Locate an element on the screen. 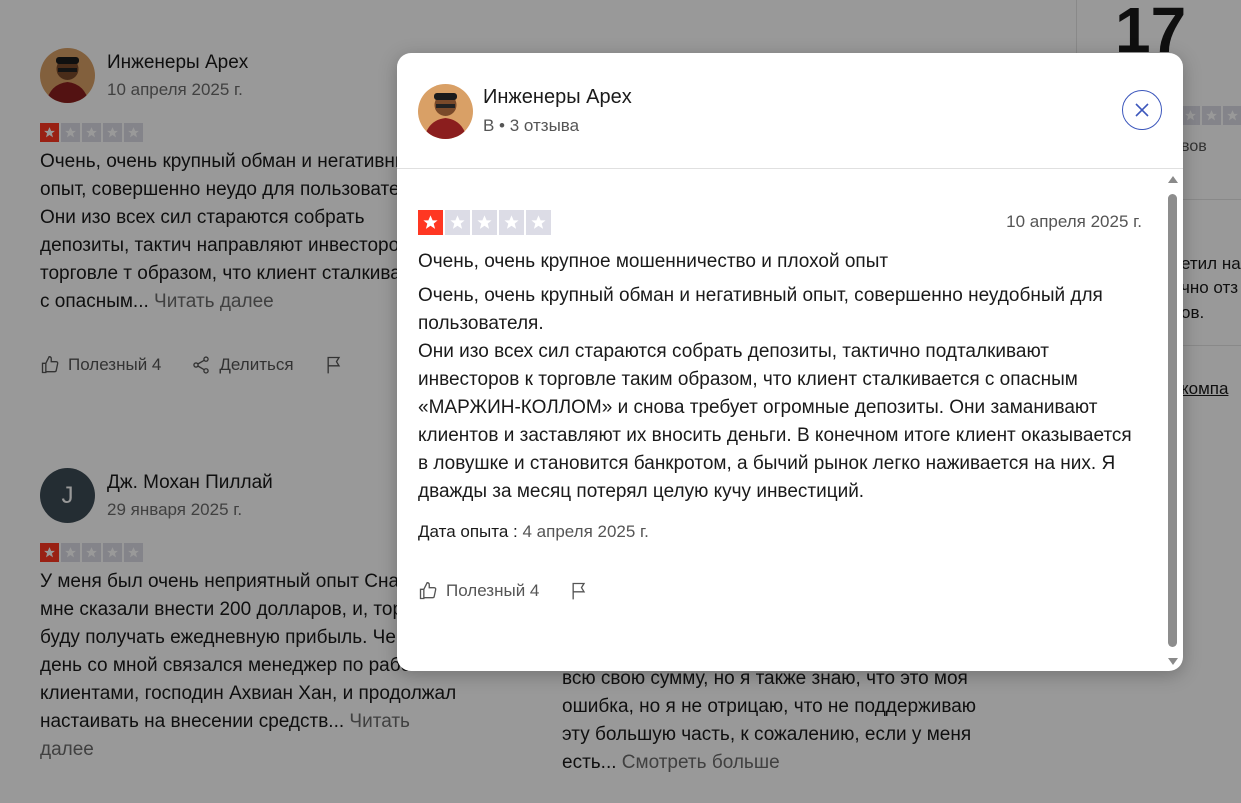  experience-value: 4 апреля 2025 г. is located at coordinates (585, 531).